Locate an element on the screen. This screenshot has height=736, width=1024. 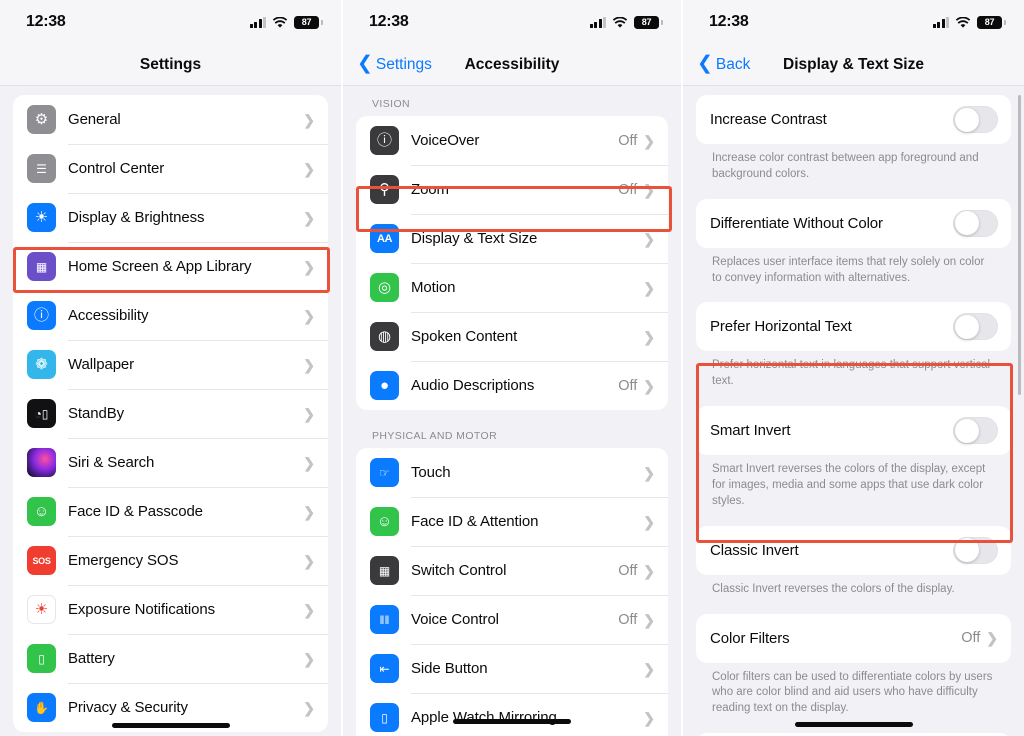
row-label: Privacy & Security is located at coordinates (128, 707).